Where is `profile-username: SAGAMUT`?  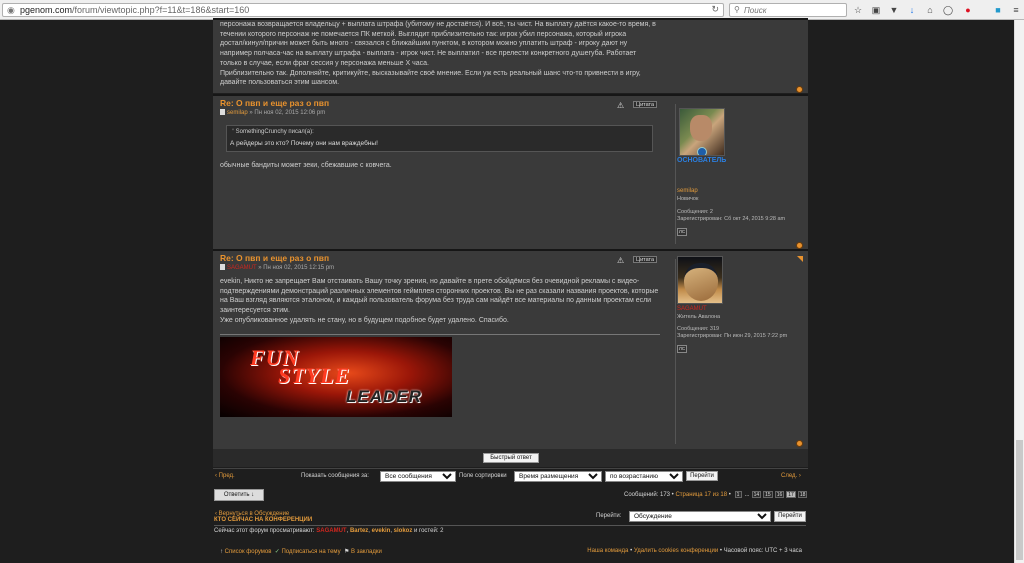
profile-username: SAGAMUT is located at coordinates (692, 309).